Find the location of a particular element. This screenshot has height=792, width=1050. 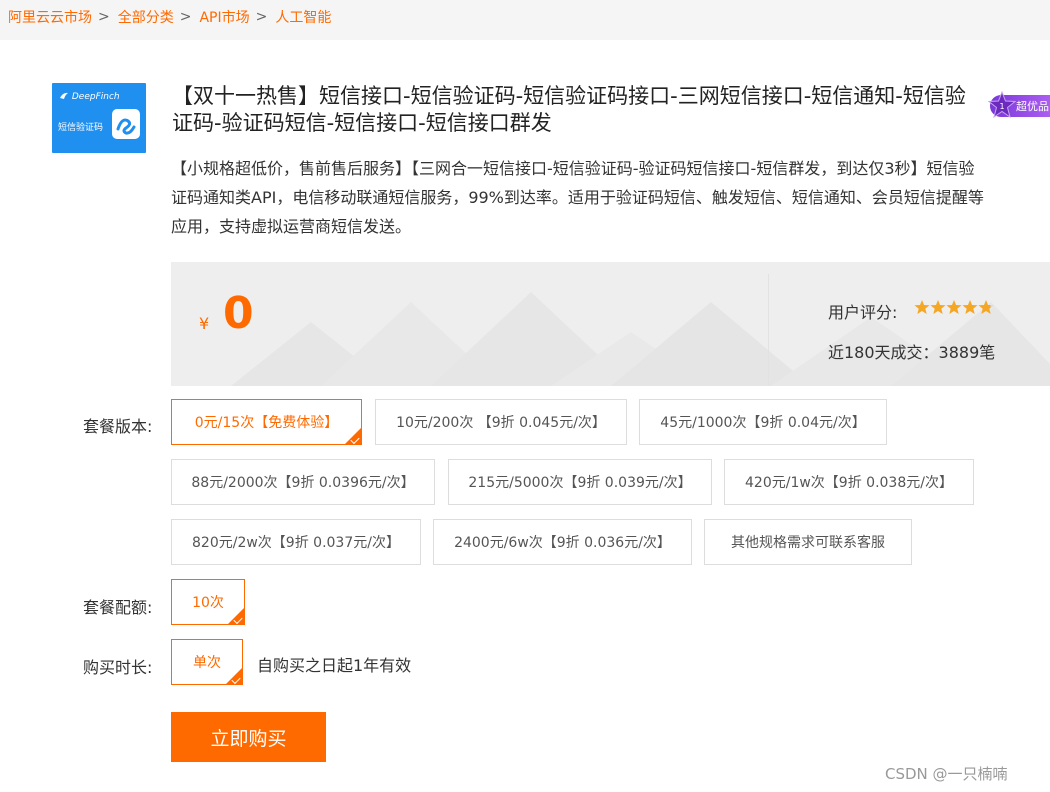

package-option-label: 2400元/6w次【9折 0.036元/次】 is located at coordinates (562, 543).